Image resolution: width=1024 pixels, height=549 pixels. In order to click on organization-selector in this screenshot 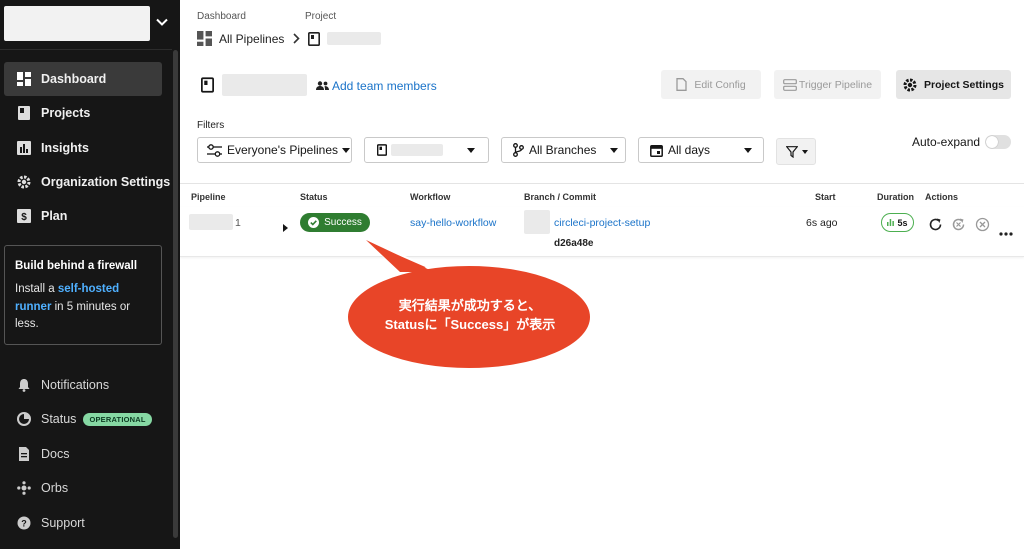, I will do `click(77, 23)`.